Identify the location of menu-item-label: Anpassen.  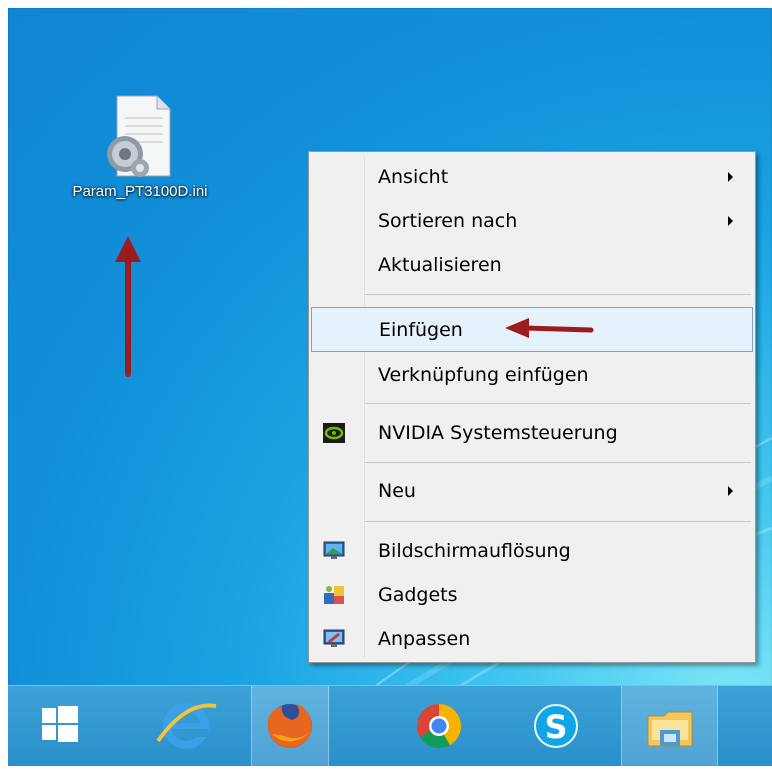
(424, 639).